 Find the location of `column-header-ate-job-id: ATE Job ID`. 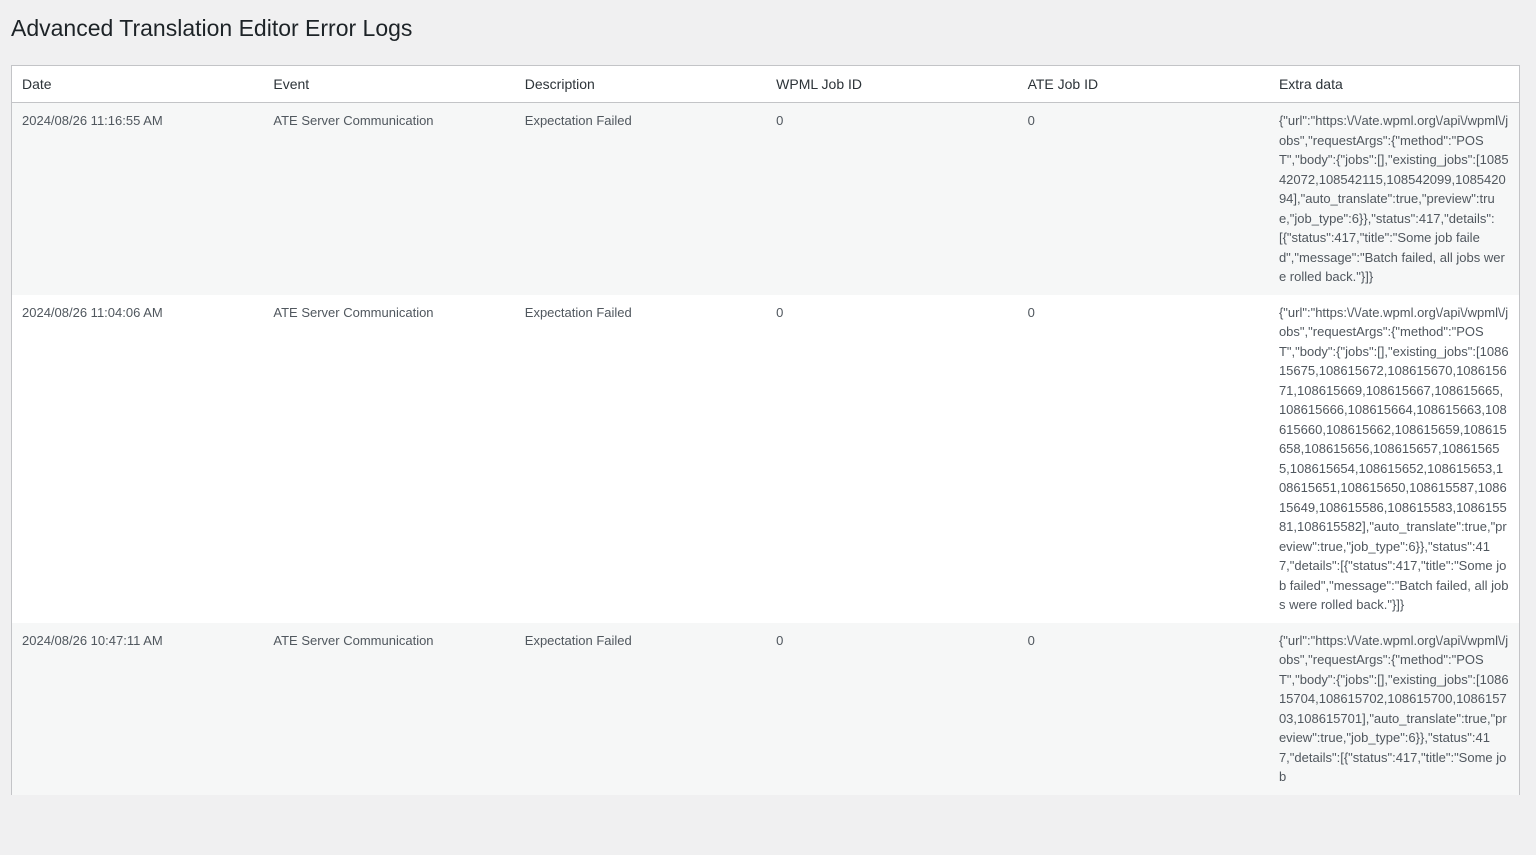

column-header-ate-job-id: ATE Job ID is located at coordinates (1143, 84).